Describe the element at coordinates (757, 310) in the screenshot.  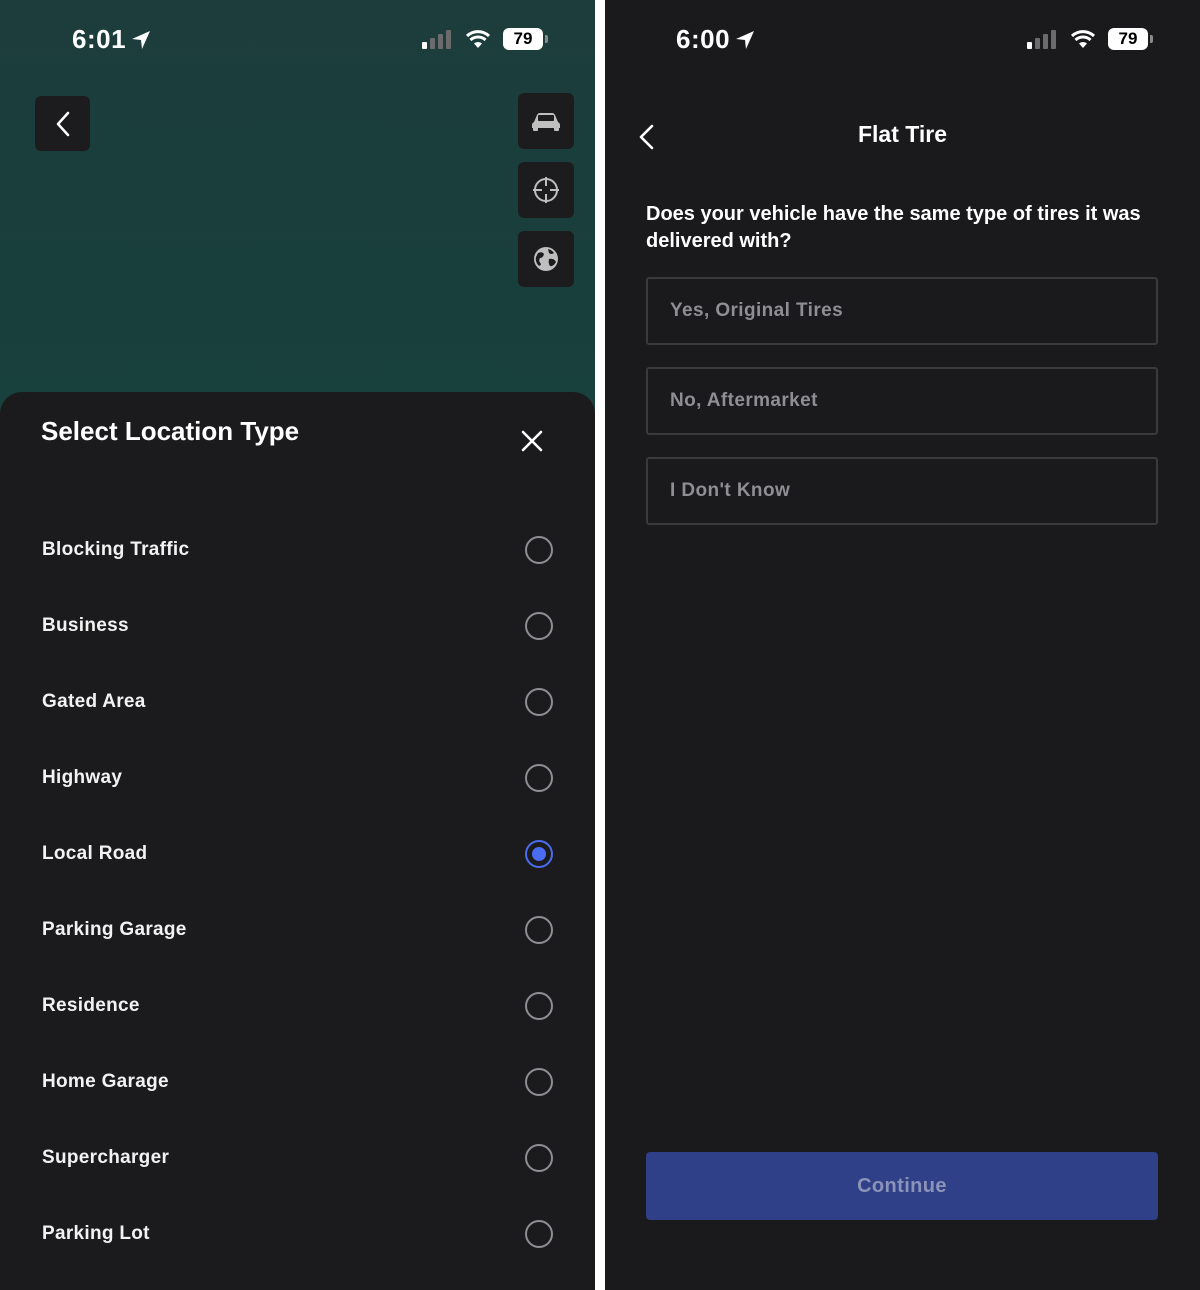
I see `answer-label: Yes, Original Tires` at that location.